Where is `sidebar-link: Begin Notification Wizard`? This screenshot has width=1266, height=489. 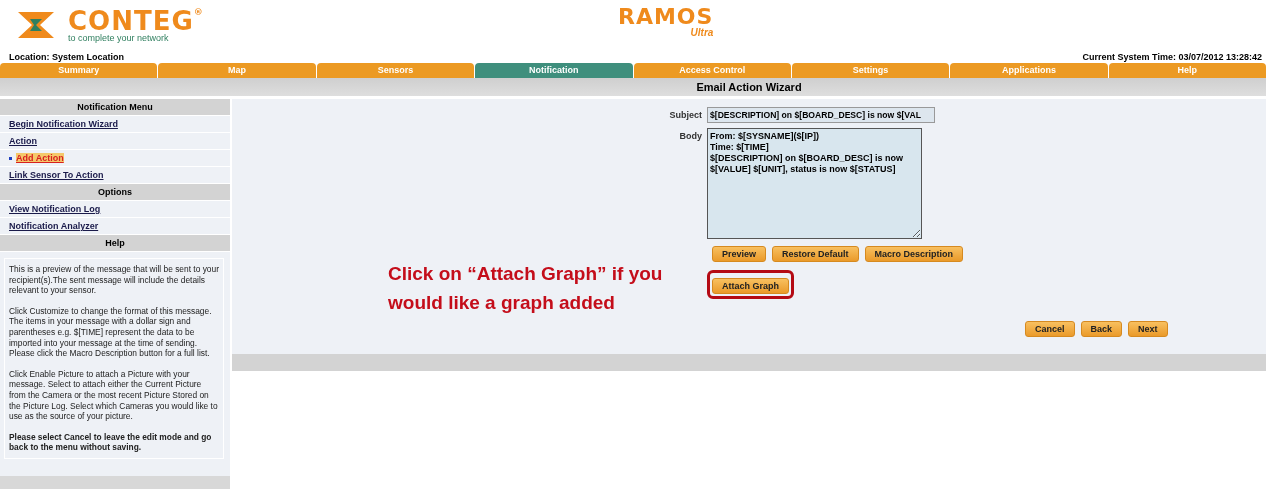
sidebar-link: Begin Notification Wizard is located at coordinates (115, 124).